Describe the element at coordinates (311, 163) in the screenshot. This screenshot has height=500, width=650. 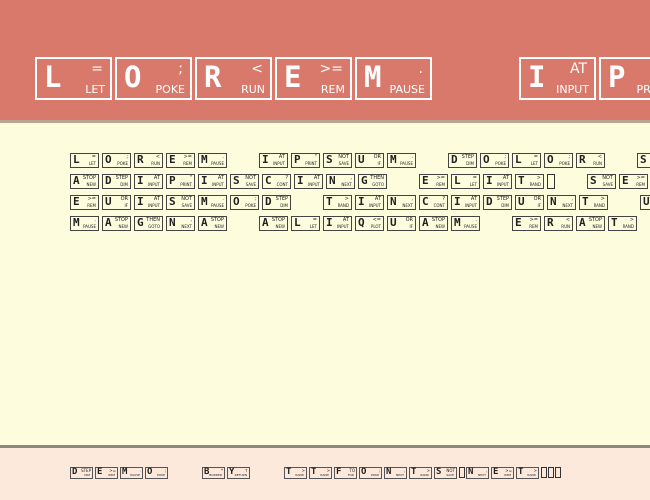
I see `key-keyword: PRINT` at that location.